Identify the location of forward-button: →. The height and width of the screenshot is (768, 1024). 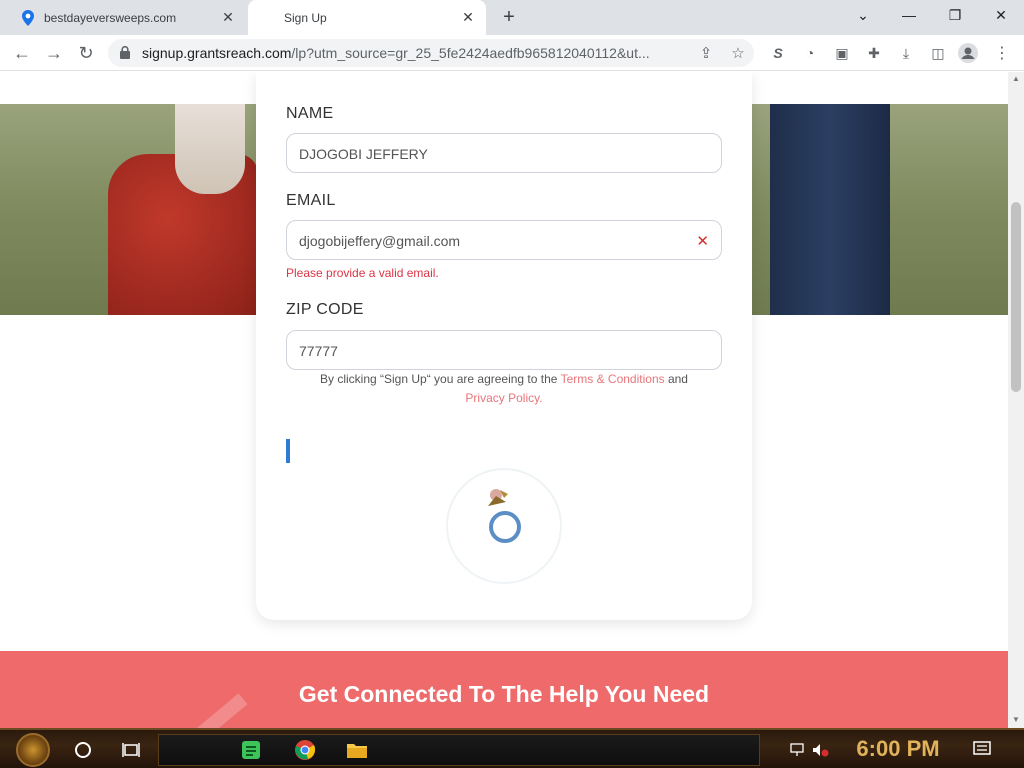
(54, 53).